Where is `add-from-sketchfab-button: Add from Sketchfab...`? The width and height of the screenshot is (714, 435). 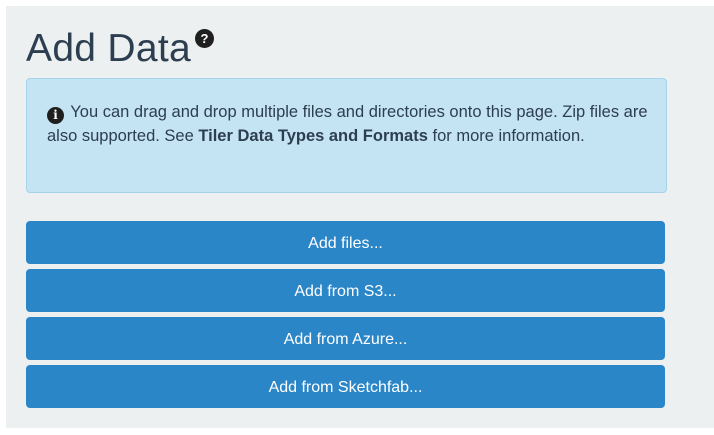
add-from-sketchfab-button: Add from Sketchfab... is located at coordinates (345, 386).